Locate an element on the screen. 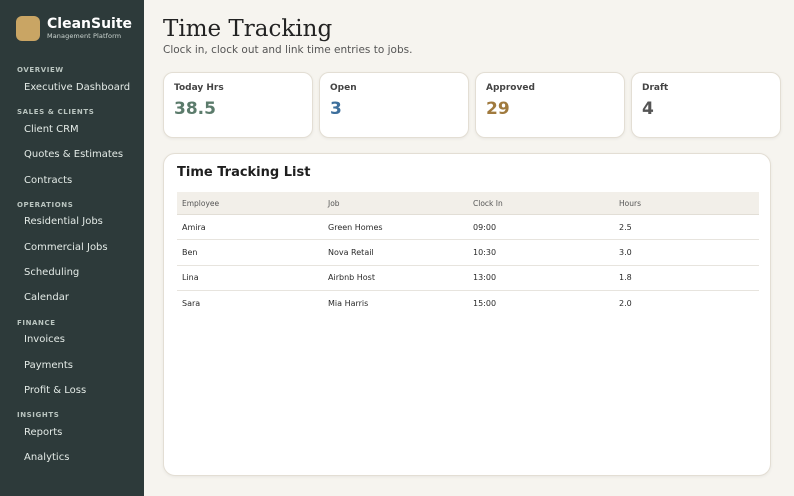  sidebar-item-analytics: Analytics is located at coordinates (46, 457).